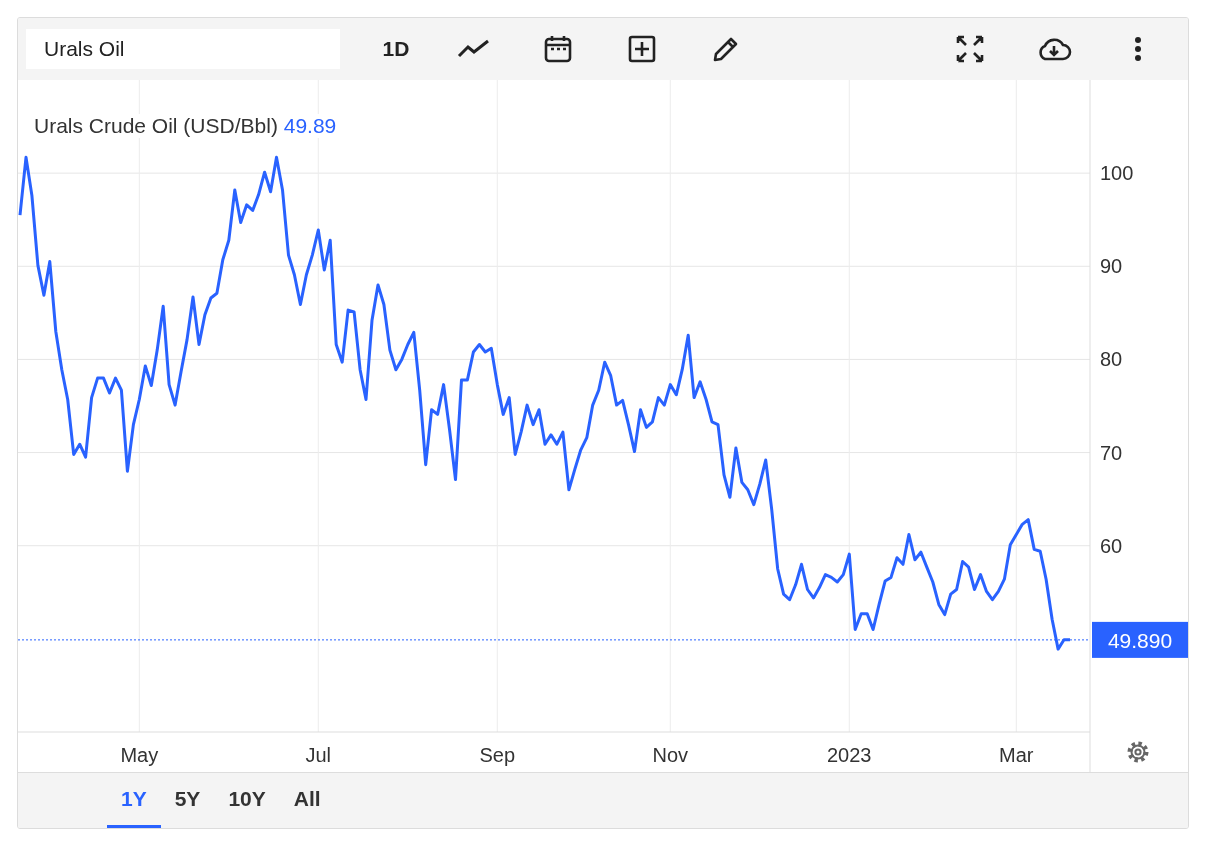 The width and height of the screenshot is (1219, 856). I want to click on y-axis-label: 70, so click(1111, 452).